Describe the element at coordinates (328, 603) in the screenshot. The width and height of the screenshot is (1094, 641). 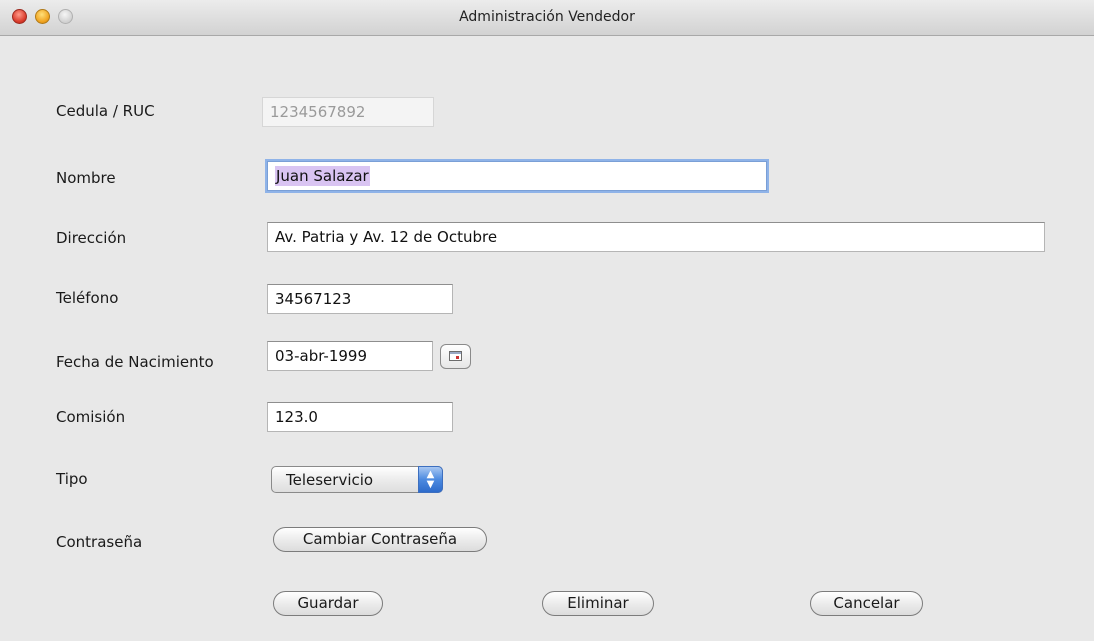
I see `guardar-button: Guardar` at that location.